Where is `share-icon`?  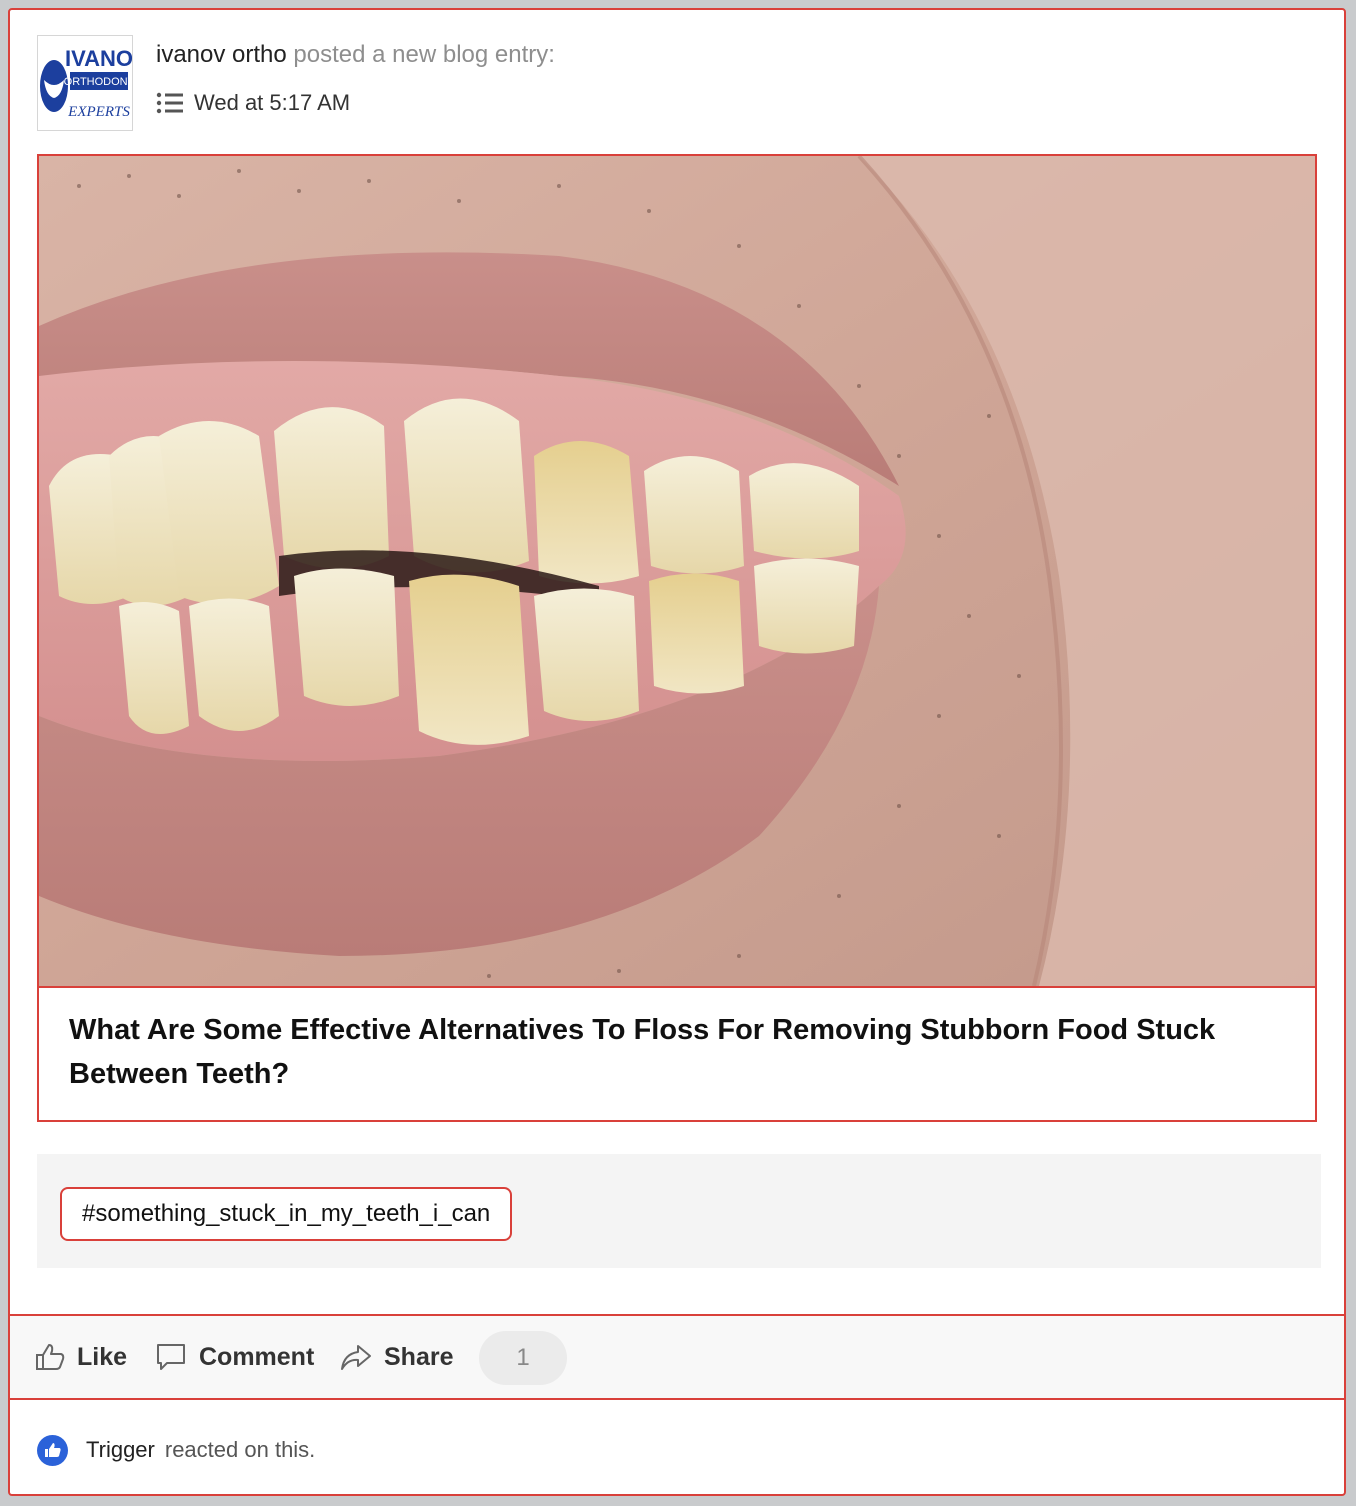 share-icon is located at coordinates (356, 1357).